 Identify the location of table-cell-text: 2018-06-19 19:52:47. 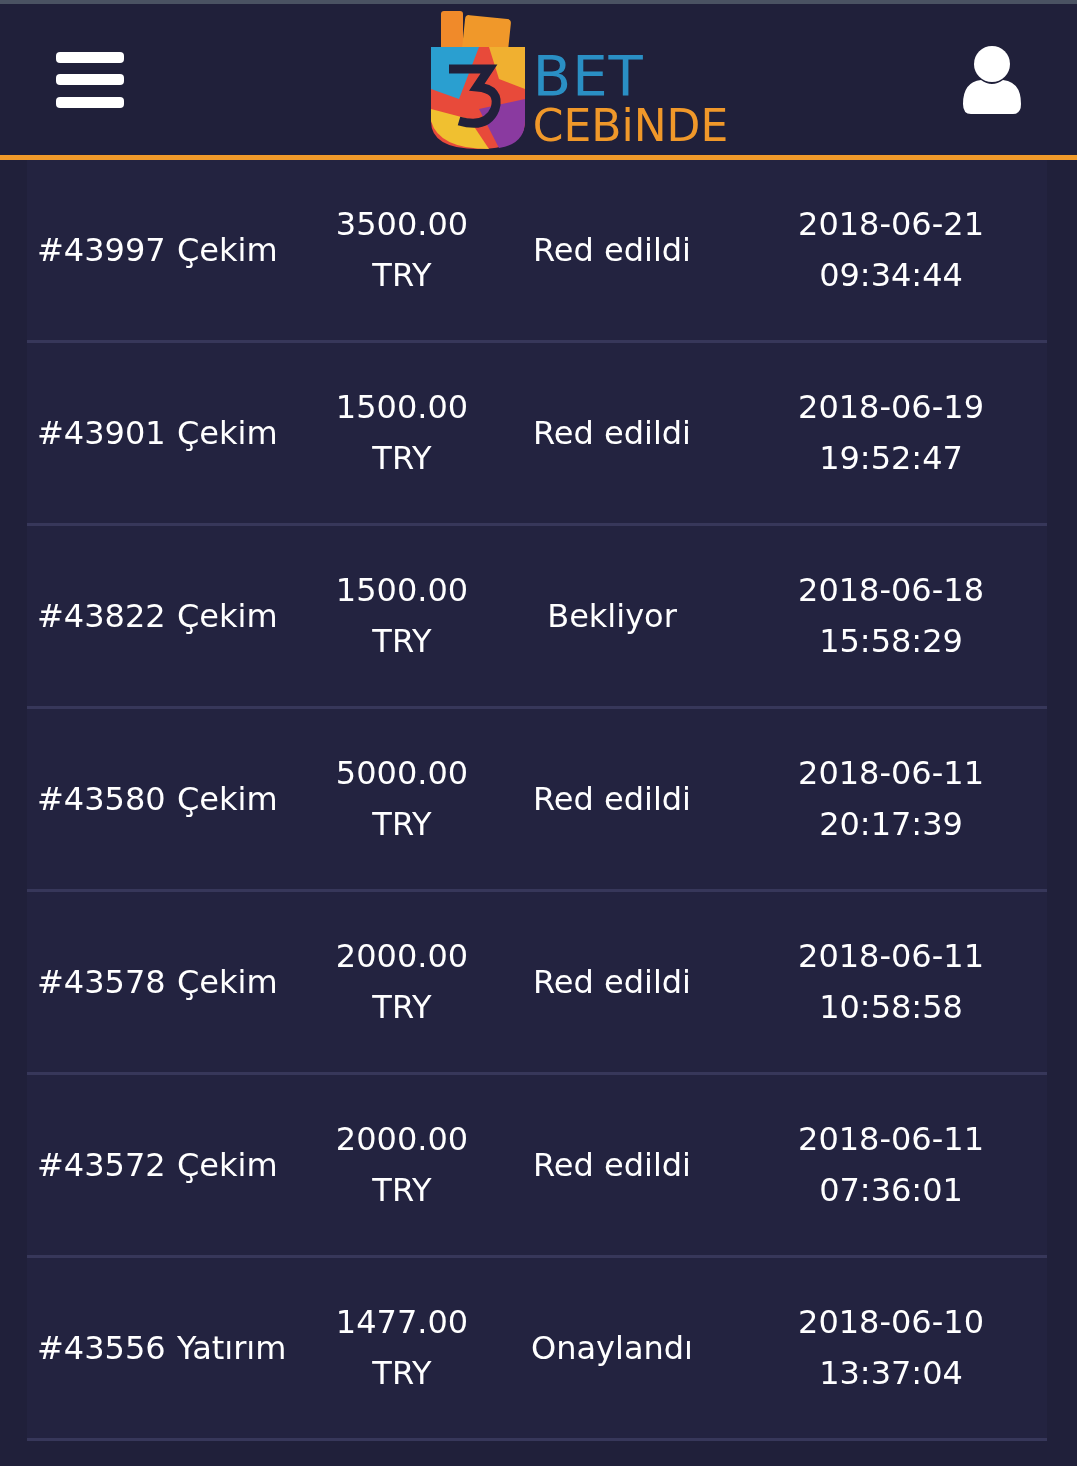
(891, 433).